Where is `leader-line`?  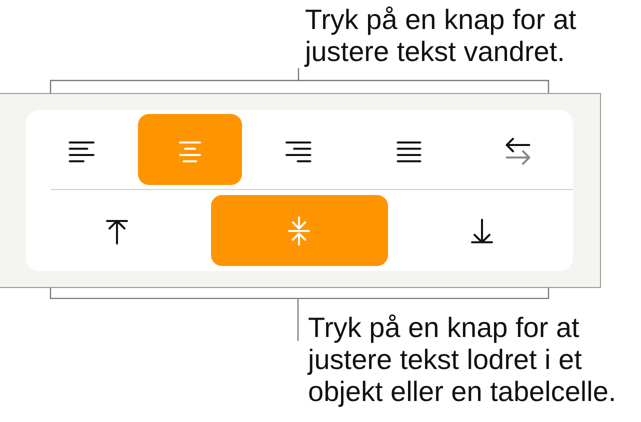 leader-line is located at coordinates (298, 320).